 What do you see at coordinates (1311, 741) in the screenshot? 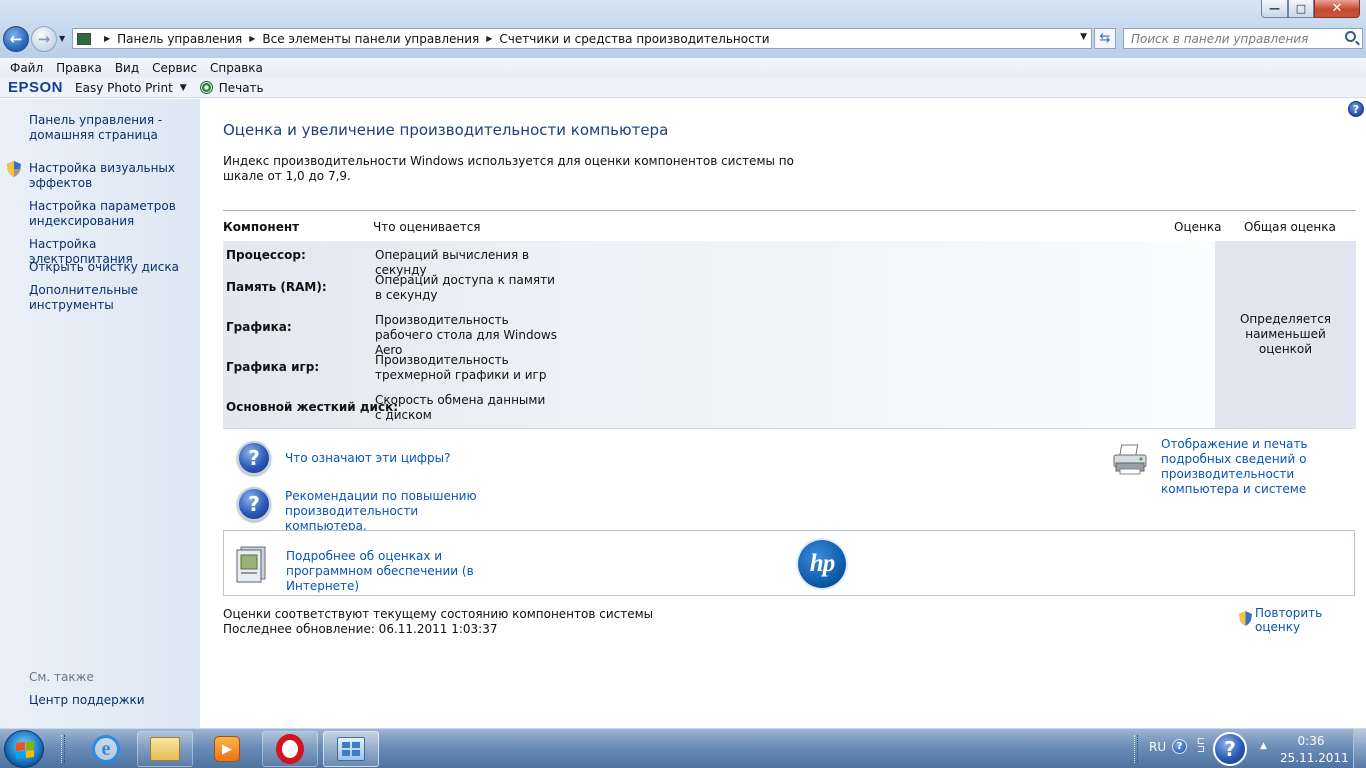
I see `clock-time: 0:36` at bounding box center [1311, 741].